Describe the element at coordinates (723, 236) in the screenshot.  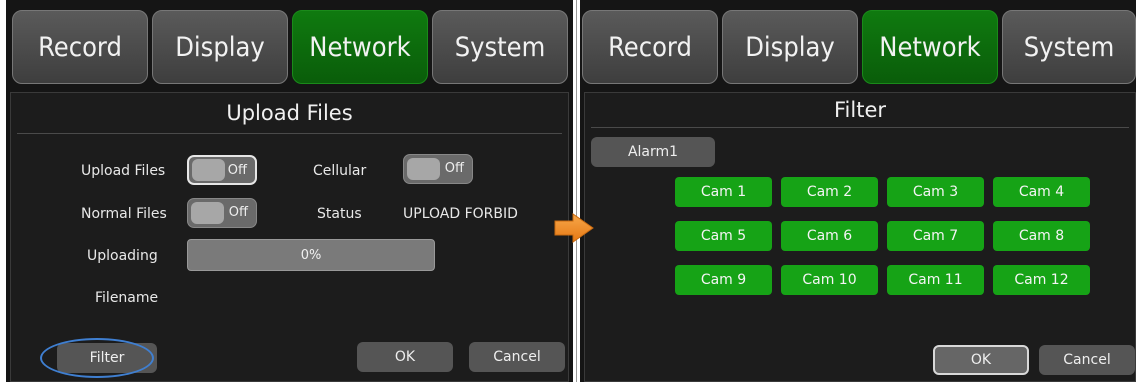
I see `cam-5-button: Cam 5` at that location.